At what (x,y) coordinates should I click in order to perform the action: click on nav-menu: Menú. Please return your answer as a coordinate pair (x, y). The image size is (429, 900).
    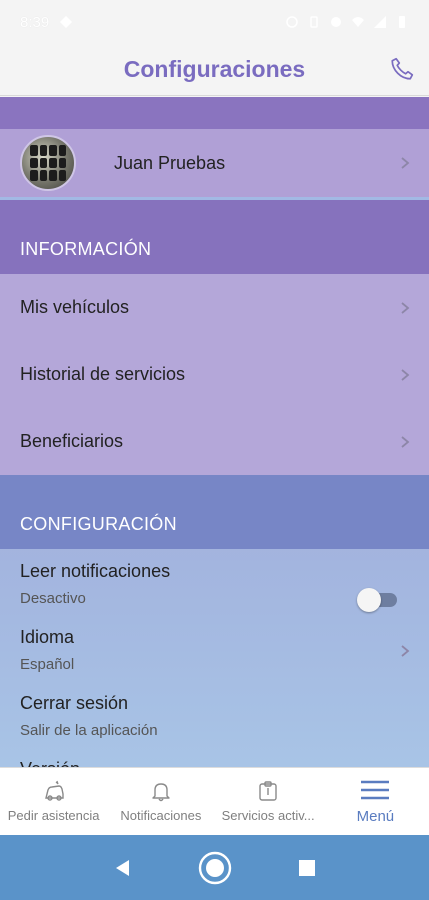
    Looking at the image, I should click on (375, 801).